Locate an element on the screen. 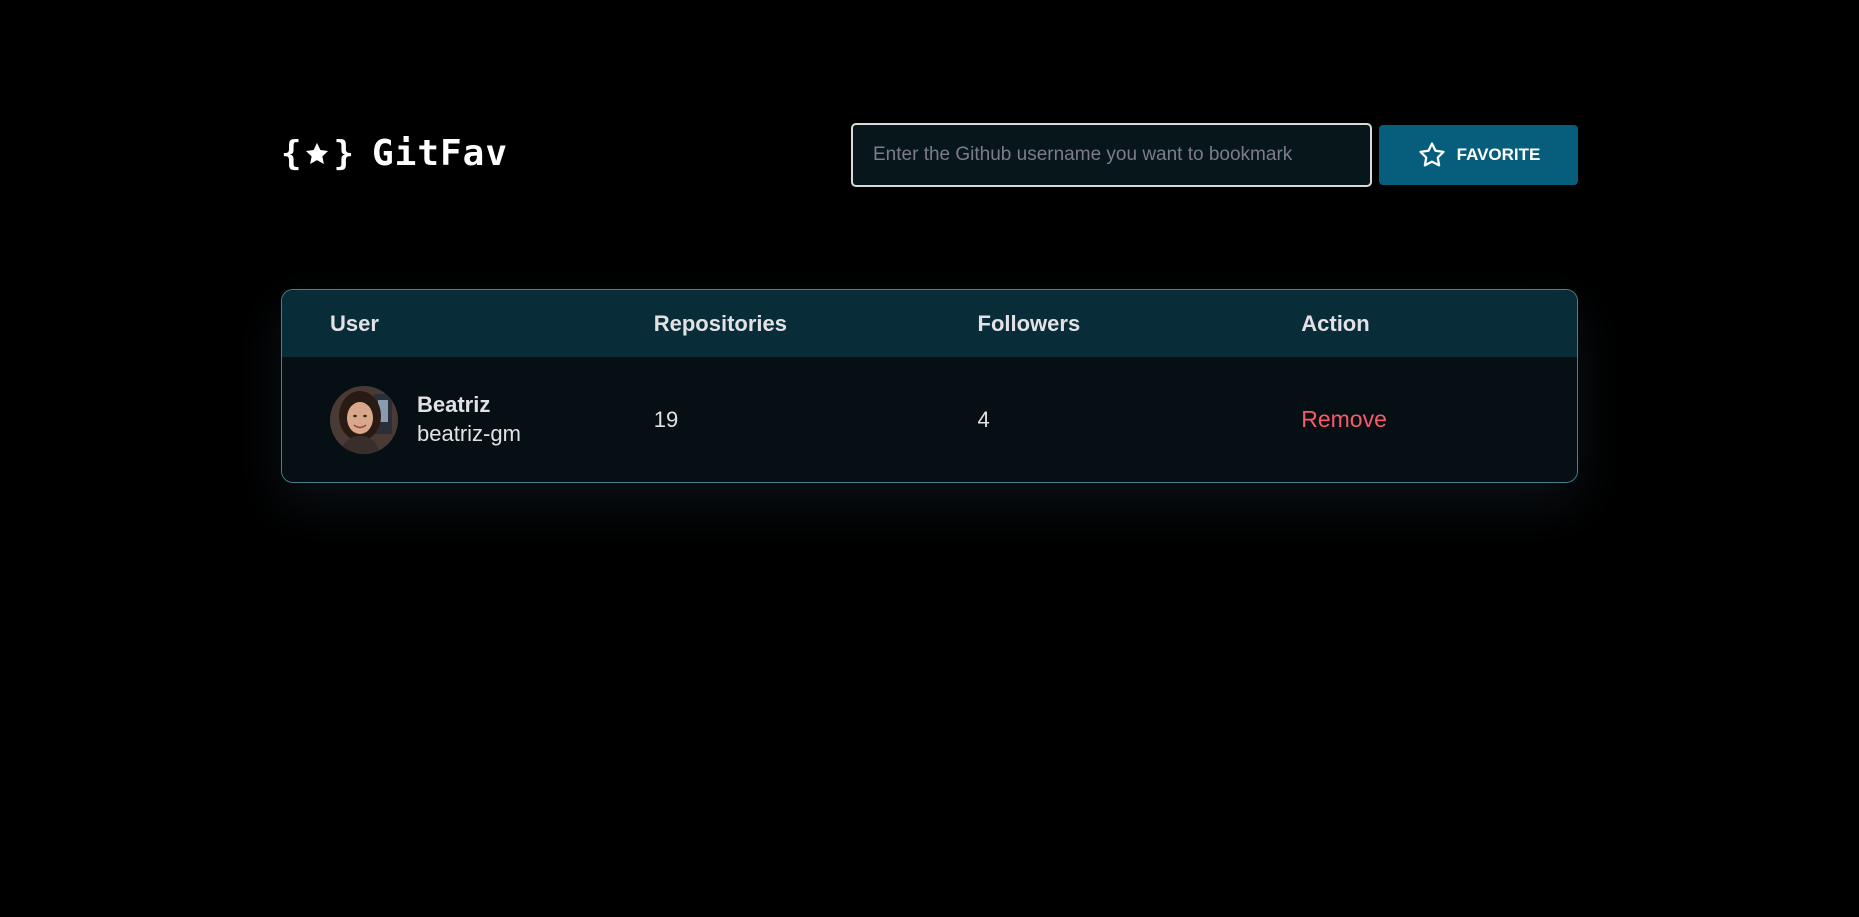 Image resolution: width=1859 pixels, height=917 pixels. column-header-repositories: Repositories is located at coordinates (720, 323).